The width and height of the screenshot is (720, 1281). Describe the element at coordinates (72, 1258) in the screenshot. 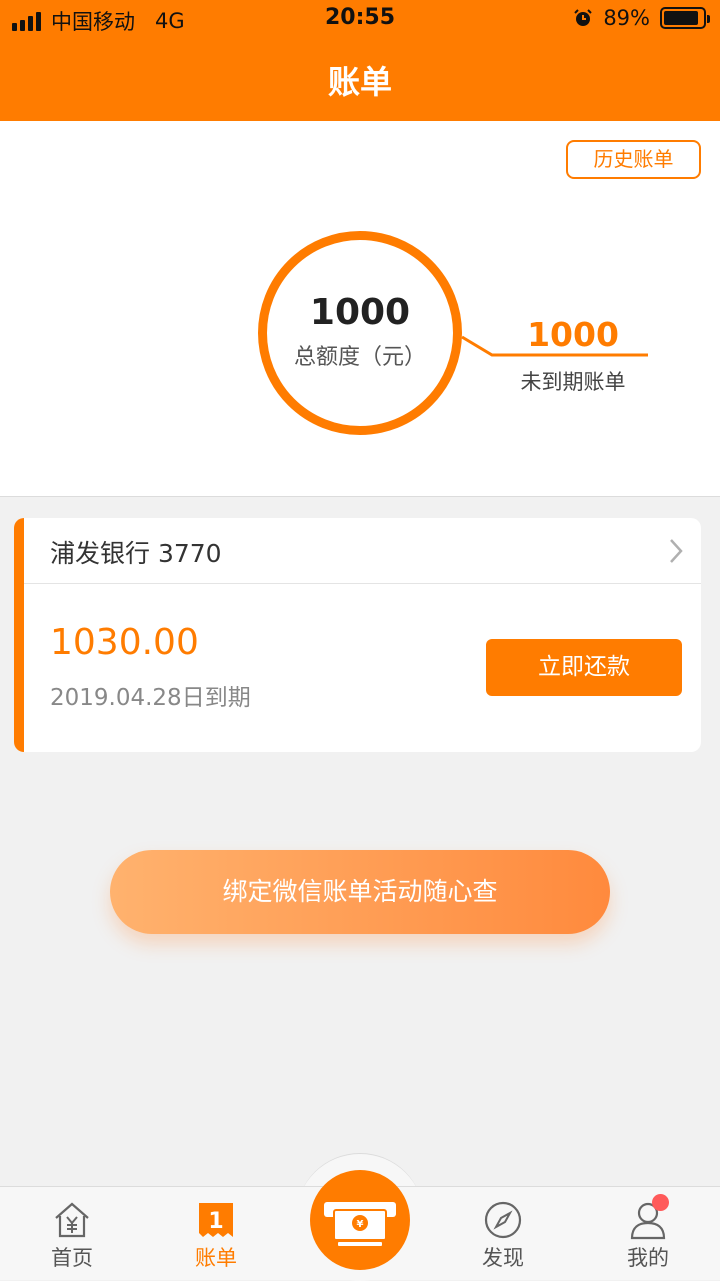

I see `tab-home-label: 首页` at that location.